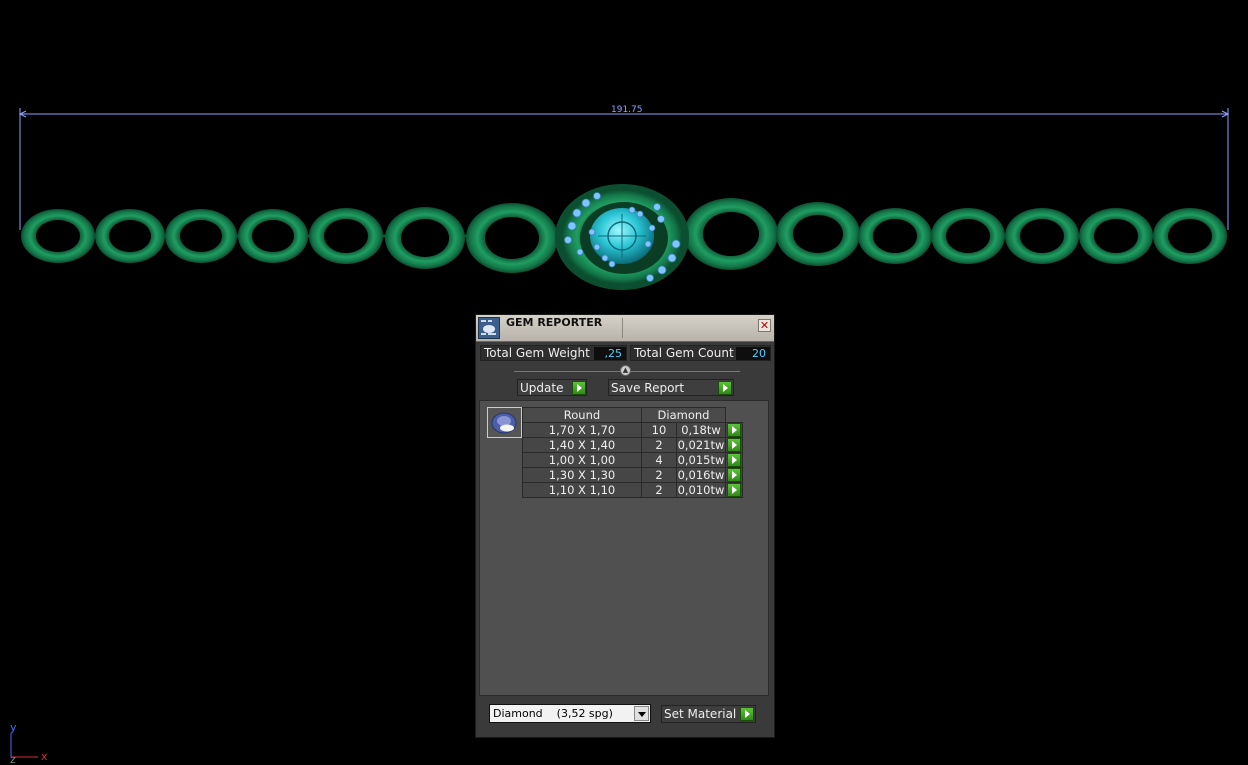 The width and height of the screenshot is (1248, 765). I want to click on panel-title: GEM REPORTER, so click(554, 322).